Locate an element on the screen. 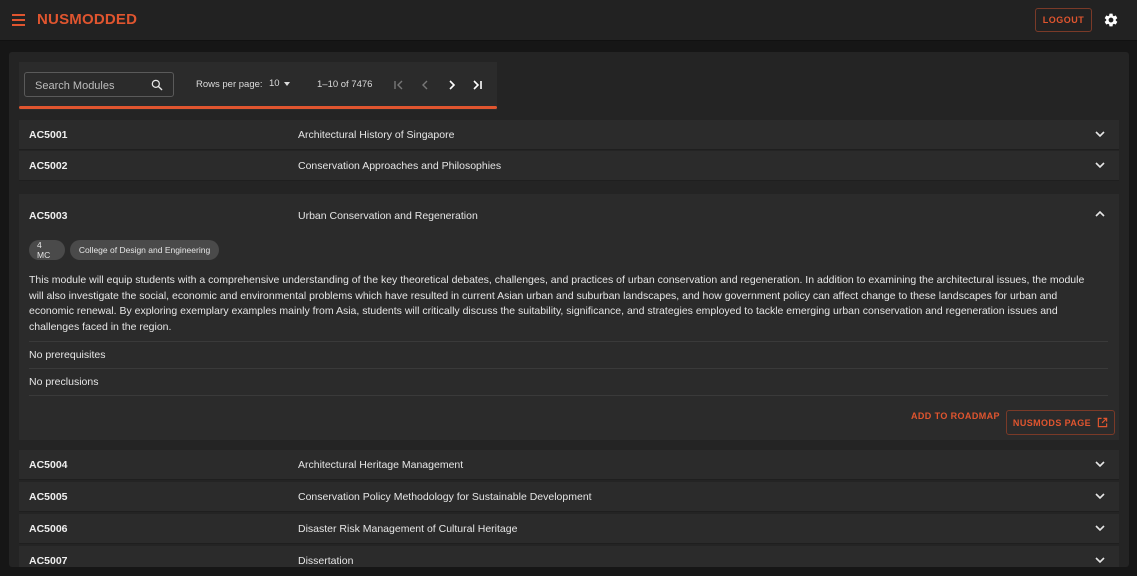  next-page-icon is located at coordinates (452, 85).